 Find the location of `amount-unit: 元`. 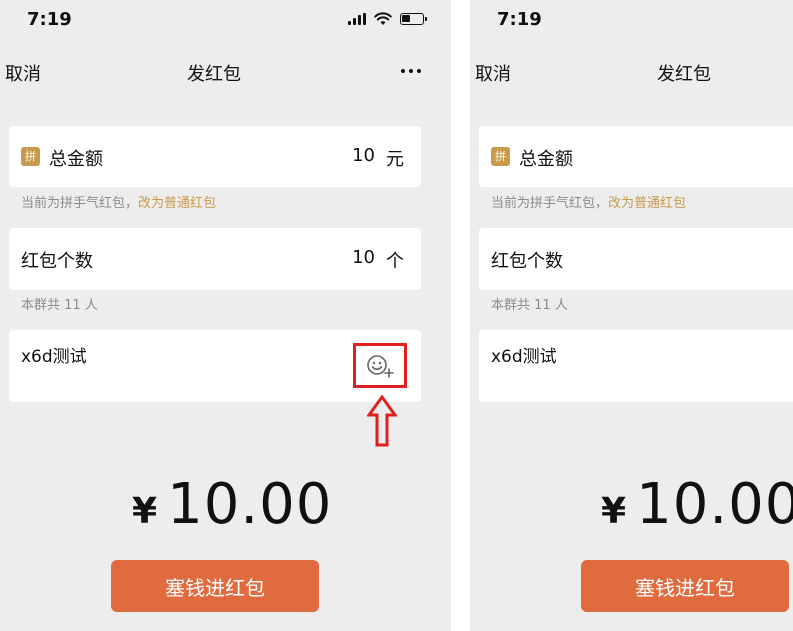

amount-unit: 元 is located at coordinates (395, 159).